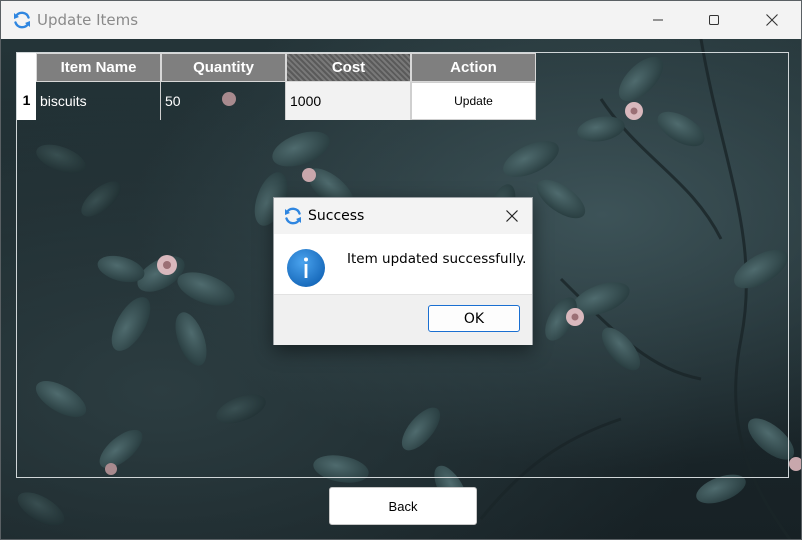 This screenshot has height=540, width=802. Describe the element at coordinates (98, 101) in the screenshot. I see `cell-item-name: biscuits` at that location.